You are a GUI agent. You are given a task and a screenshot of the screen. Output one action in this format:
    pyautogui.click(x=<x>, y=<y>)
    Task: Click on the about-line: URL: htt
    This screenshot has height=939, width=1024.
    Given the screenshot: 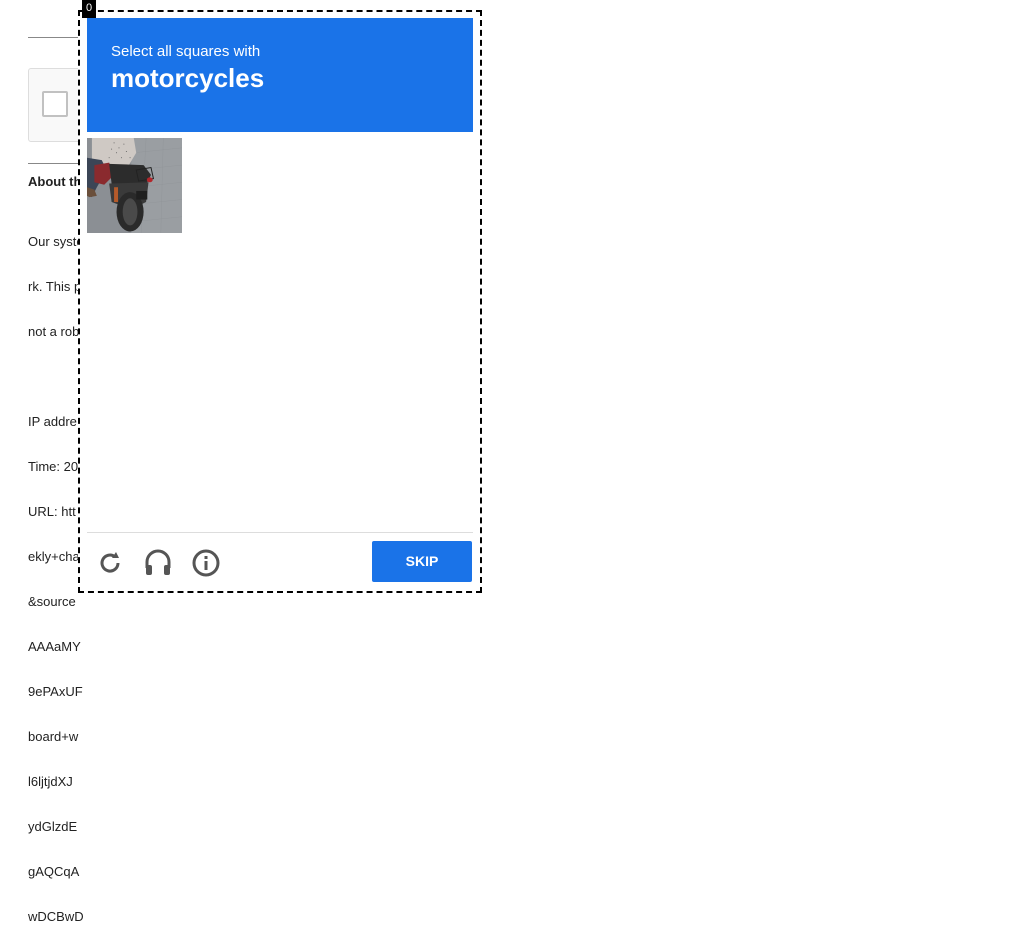 What is the action you would take?
    pyautogui.click(x=52, y=511)
    